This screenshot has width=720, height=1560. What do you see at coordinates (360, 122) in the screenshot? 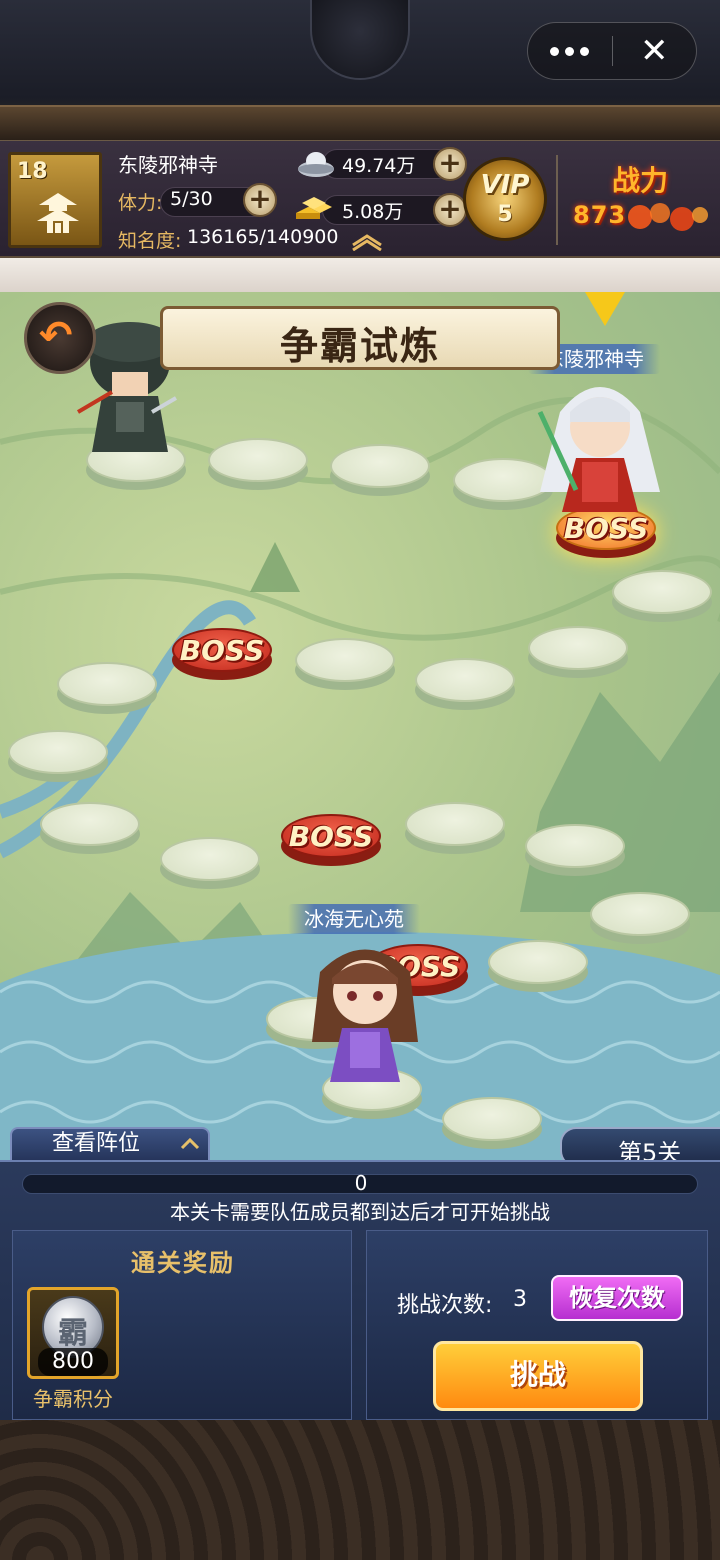
I see `roof-beam` at bounding box center [360, 122].